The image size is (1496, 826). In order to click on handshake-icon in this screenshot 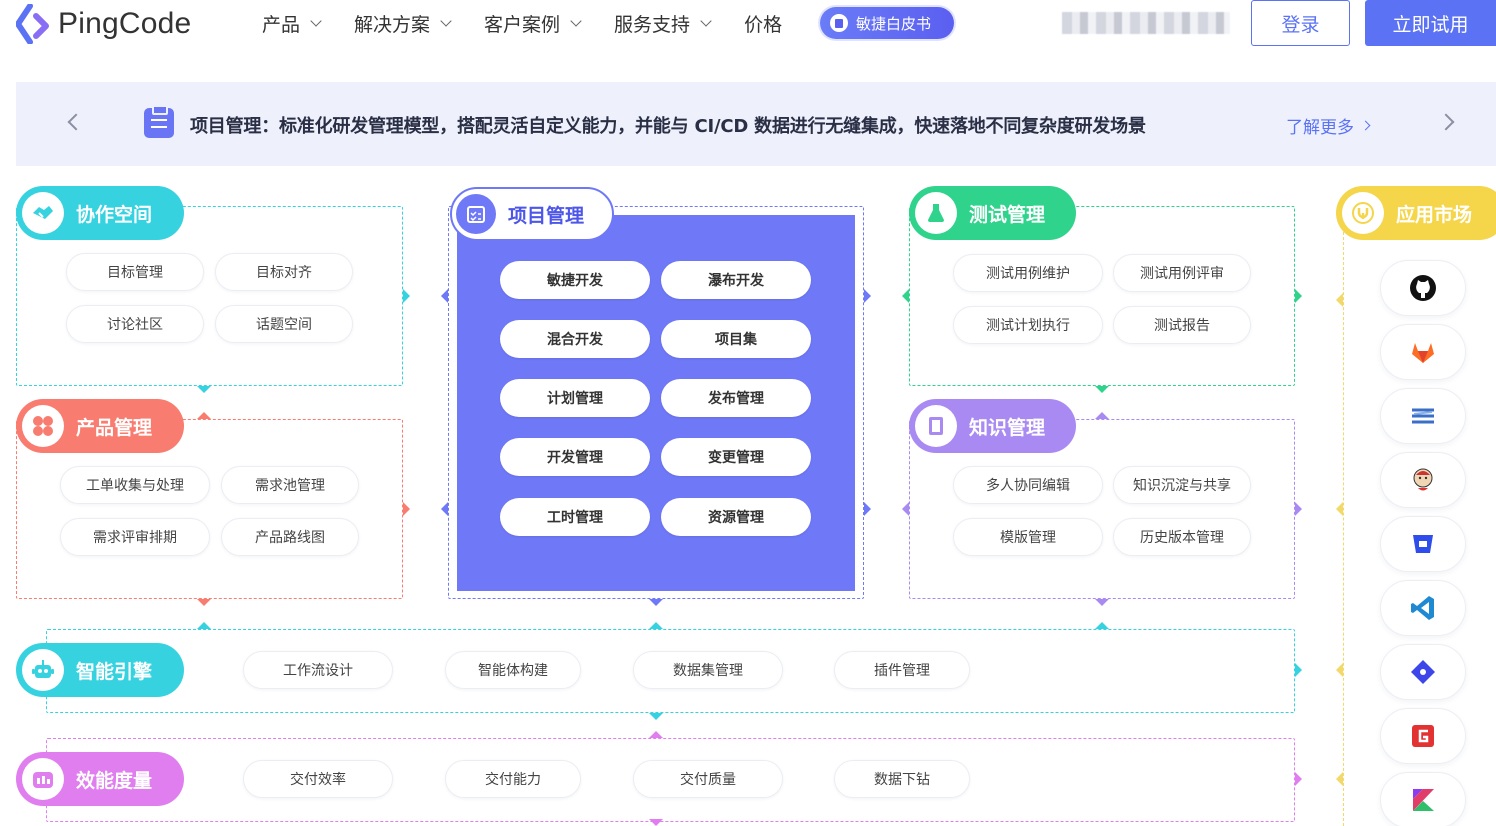, I will do `click(43, 213)`.